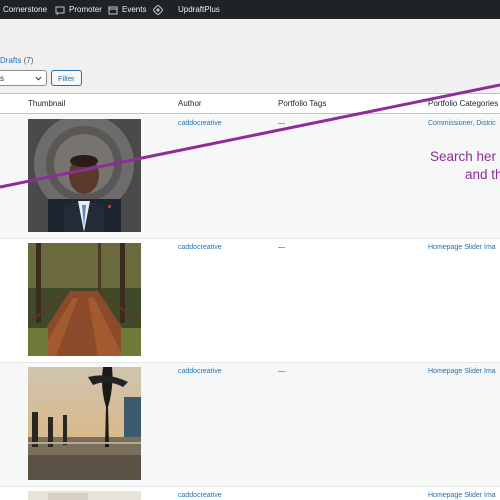  I want to click on diamond-icon, so click(158, 9).